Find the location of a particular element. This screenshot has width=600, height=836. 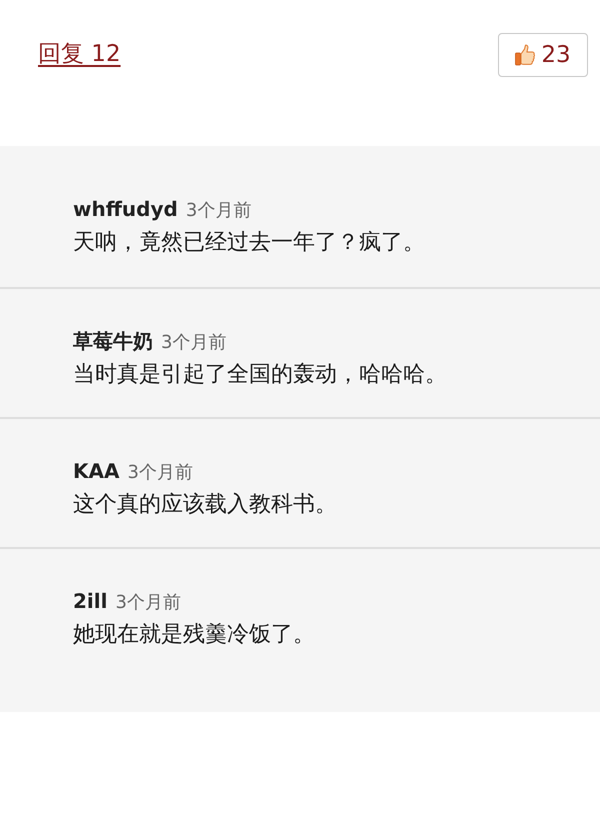

comment-text: 当时真是引起了全国的轰动，哈哈哈。 is located at coordinates (260, 375).